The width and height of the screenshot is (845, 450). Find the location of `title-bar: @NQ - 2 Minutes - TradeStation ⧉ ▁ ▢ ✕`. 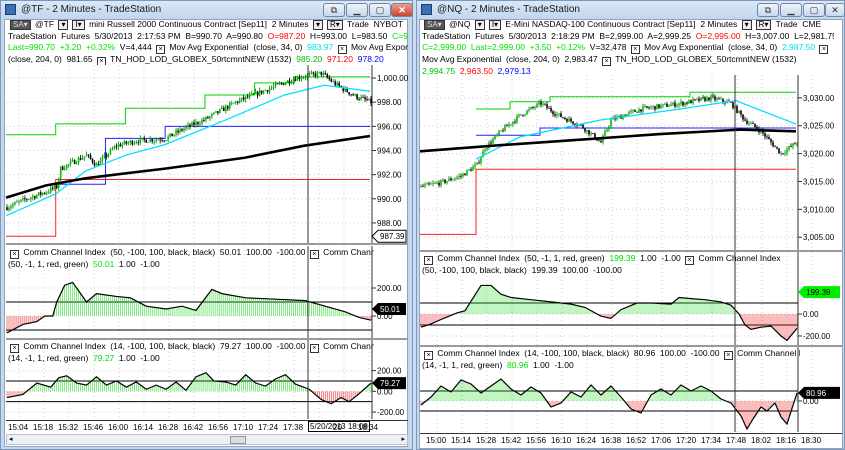

title-bar: @NQ - 2 Minutes - TradeStation ⧉ ▁ ▢ ✕ is located at coordinates (631, 10).